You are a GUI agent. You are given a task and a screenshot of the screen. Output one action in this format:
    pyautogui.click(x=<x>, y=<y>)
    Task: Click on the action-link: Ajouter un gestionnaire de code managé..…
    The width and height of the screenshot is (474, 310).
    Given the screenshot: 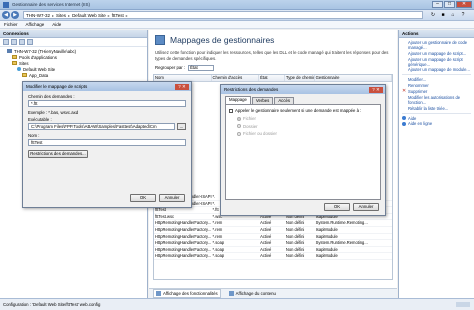 What is the action you would take?
    pyautogui.click(x=436, y=45)
    